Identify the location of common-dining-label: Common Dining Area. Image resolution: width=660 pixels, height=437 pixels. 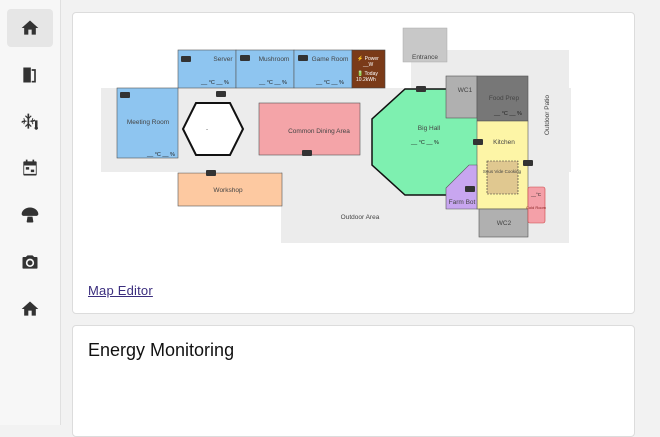
(319, 131).